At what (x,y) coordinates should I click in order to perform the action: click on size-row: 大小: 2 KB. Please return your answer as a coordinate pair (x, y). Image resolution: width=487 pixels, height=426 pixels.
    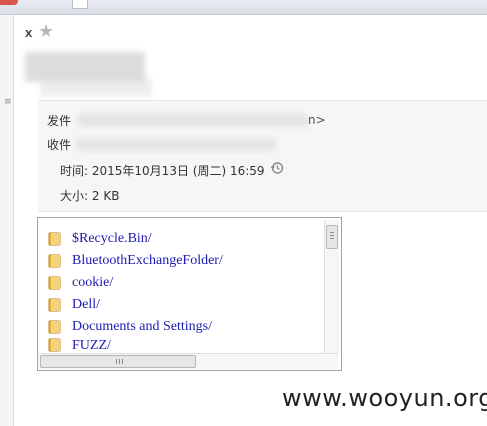
    Looking at the image, I should click on (89, 195).